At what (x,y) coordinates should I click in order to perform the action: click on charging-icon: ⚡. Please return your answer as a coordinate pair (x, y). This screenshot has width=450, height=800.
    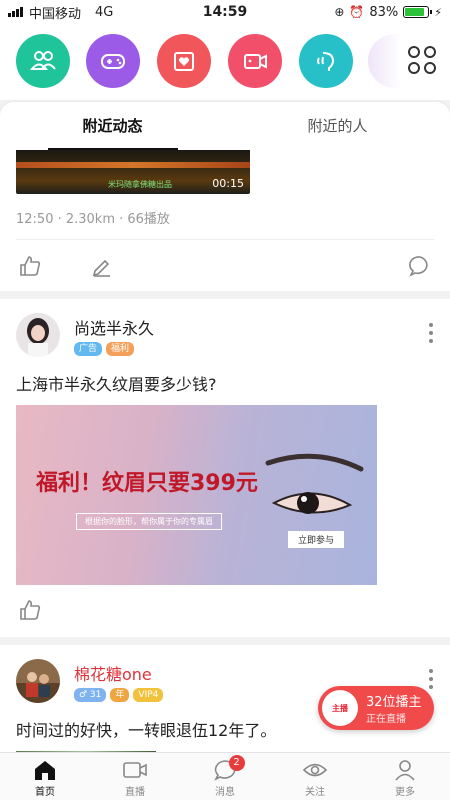
    Looking at the image, I should click on (438, 12).